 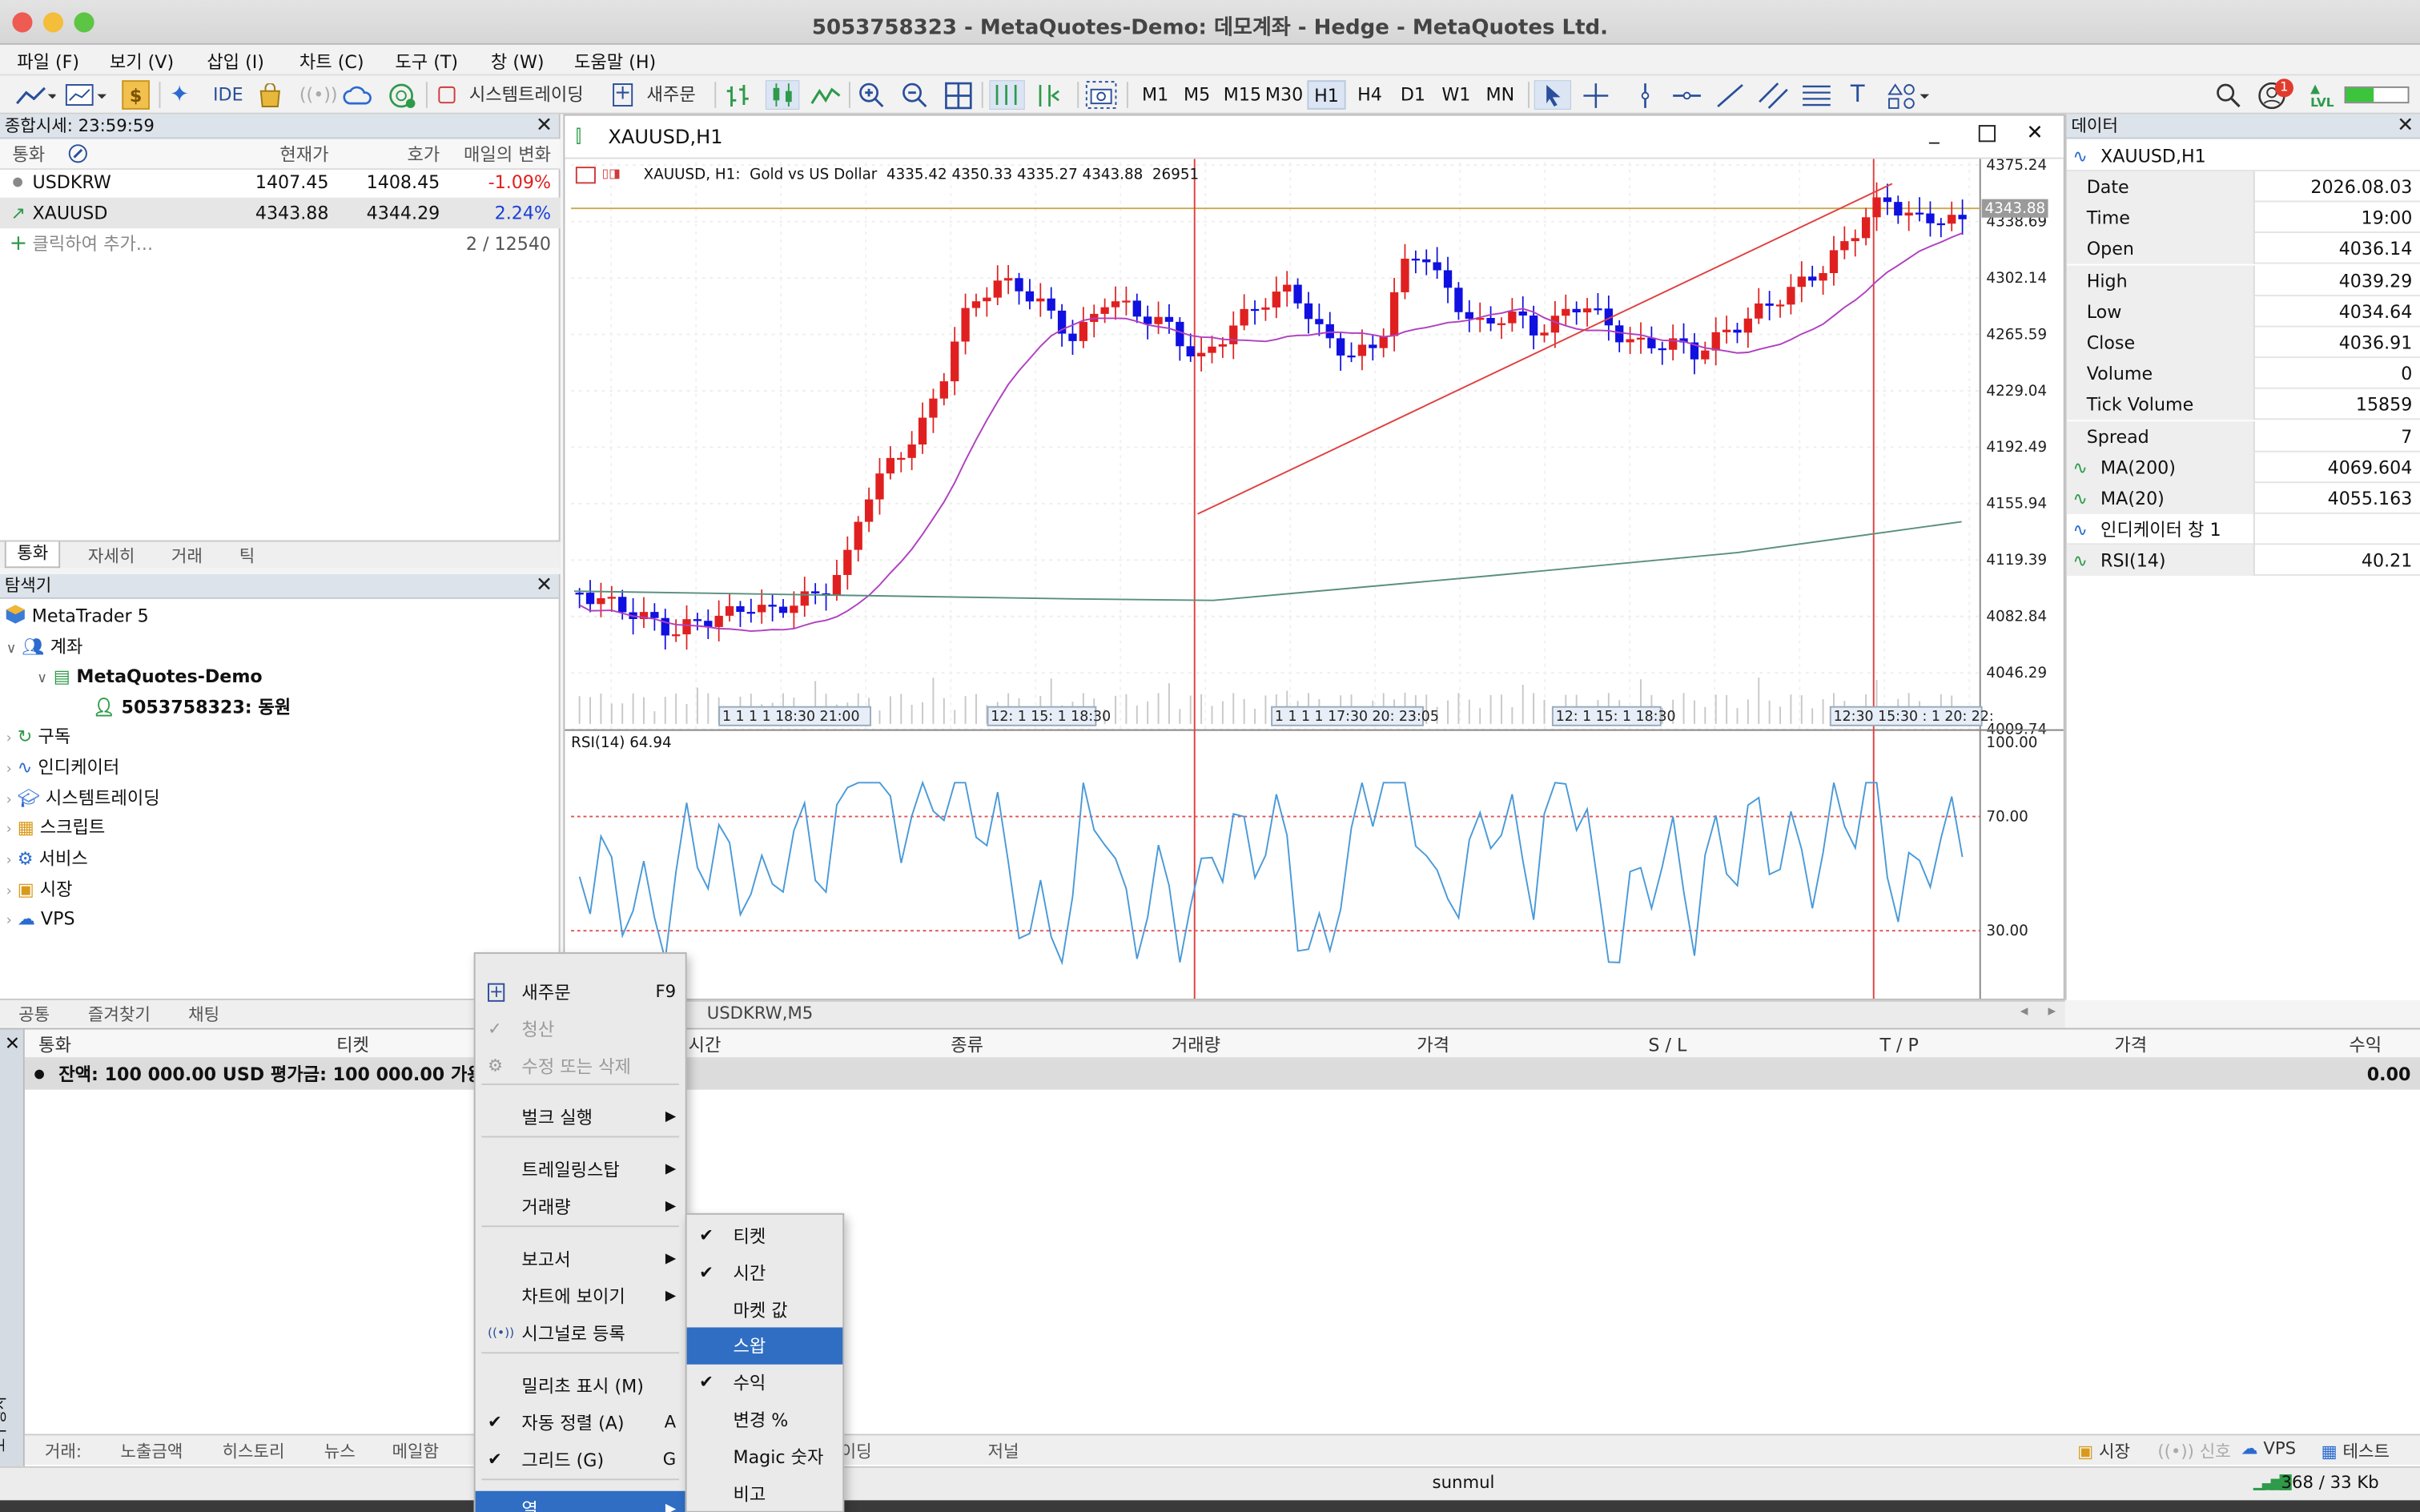 I want to click on menu-item-show-milliseconds: 밀리초 표시 (M), so click(x=580, y=1386).